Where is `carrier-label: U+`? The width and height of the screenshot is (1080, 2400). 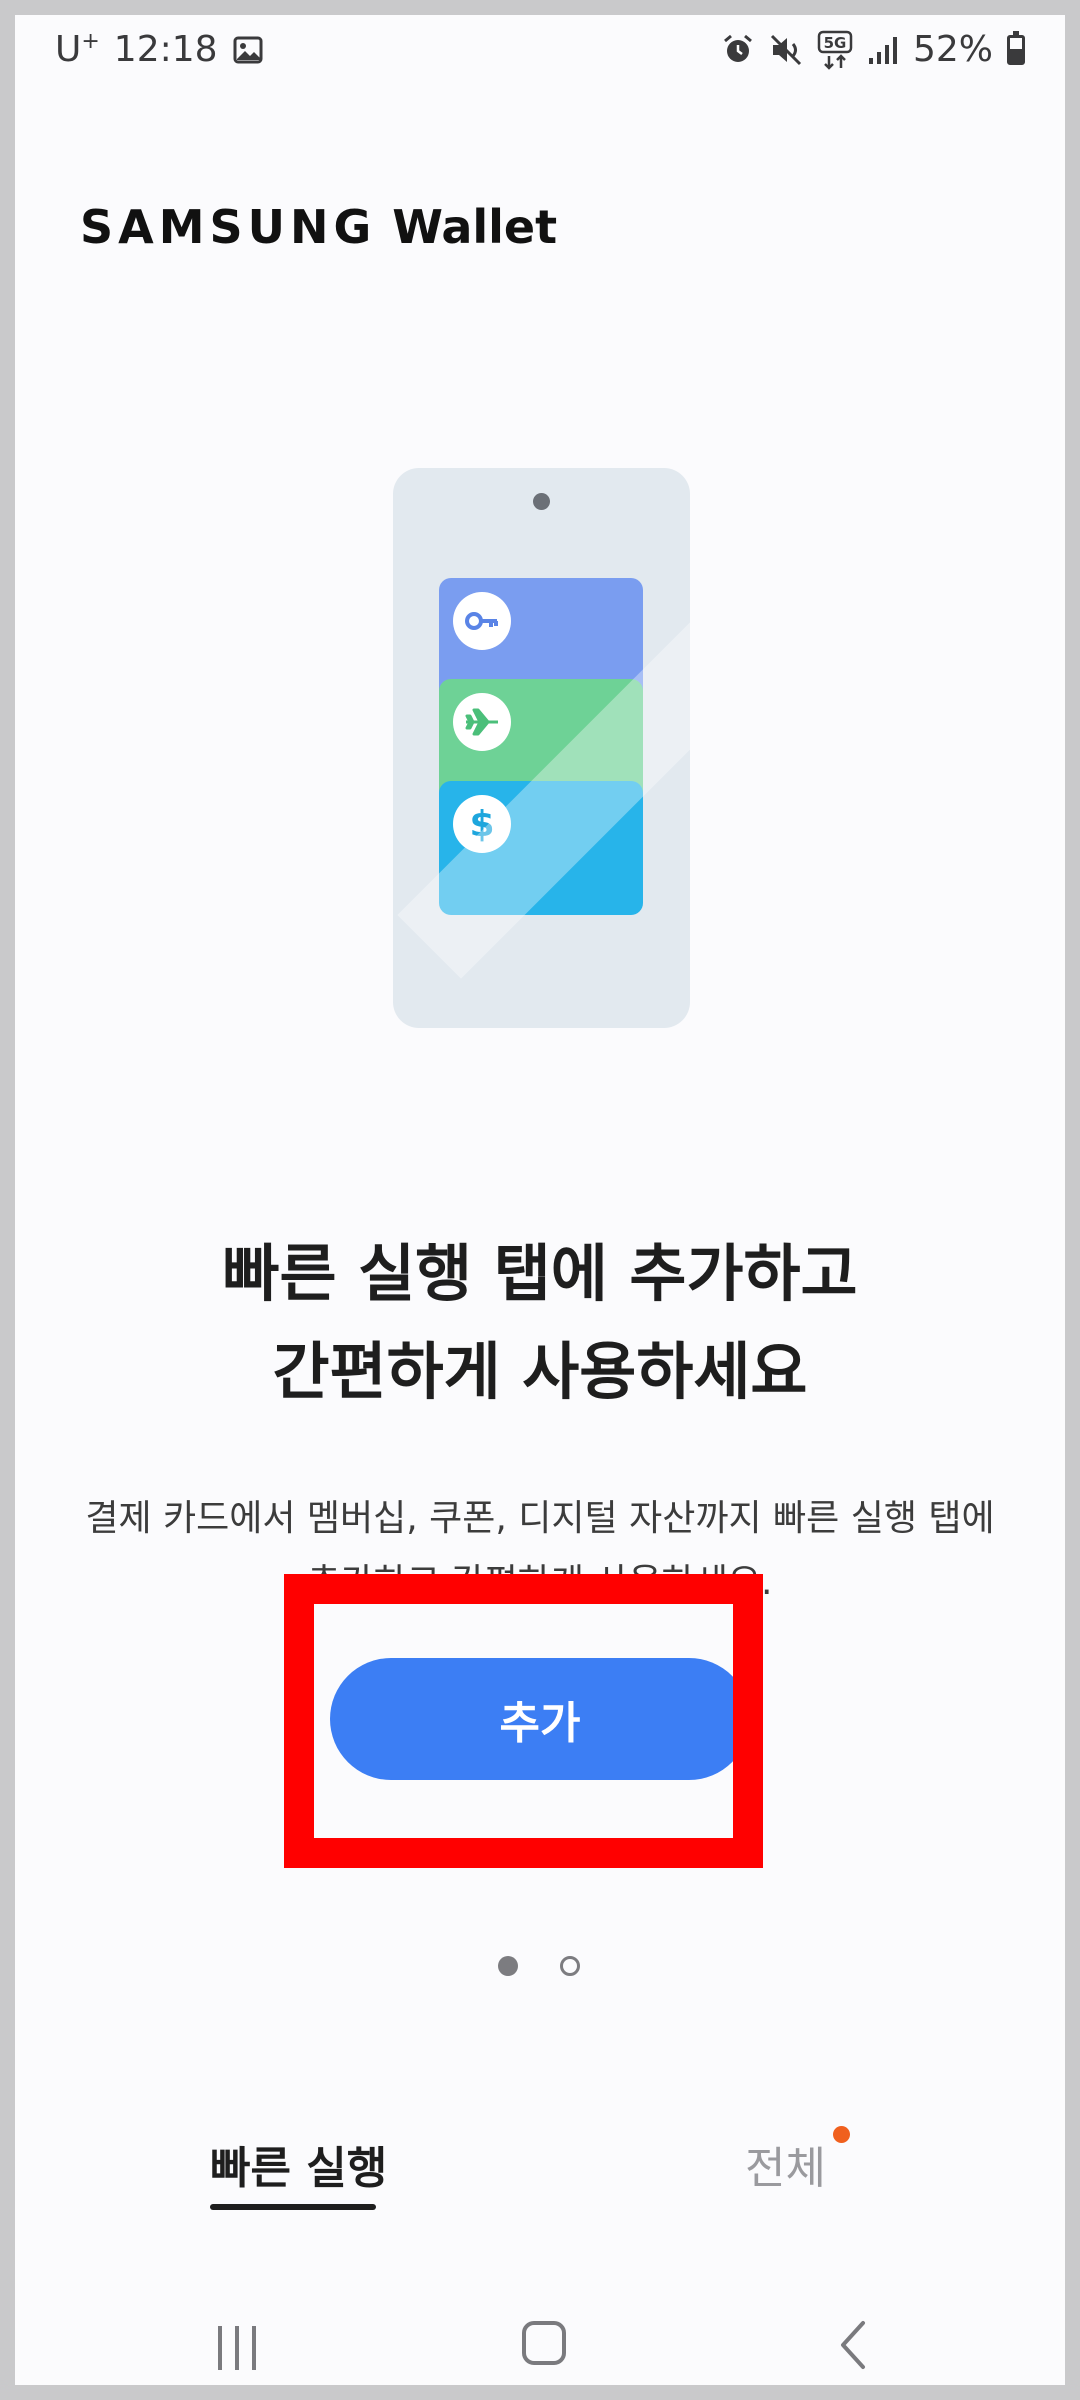 carrier-label: U+ is located at coordinates (77, 49).